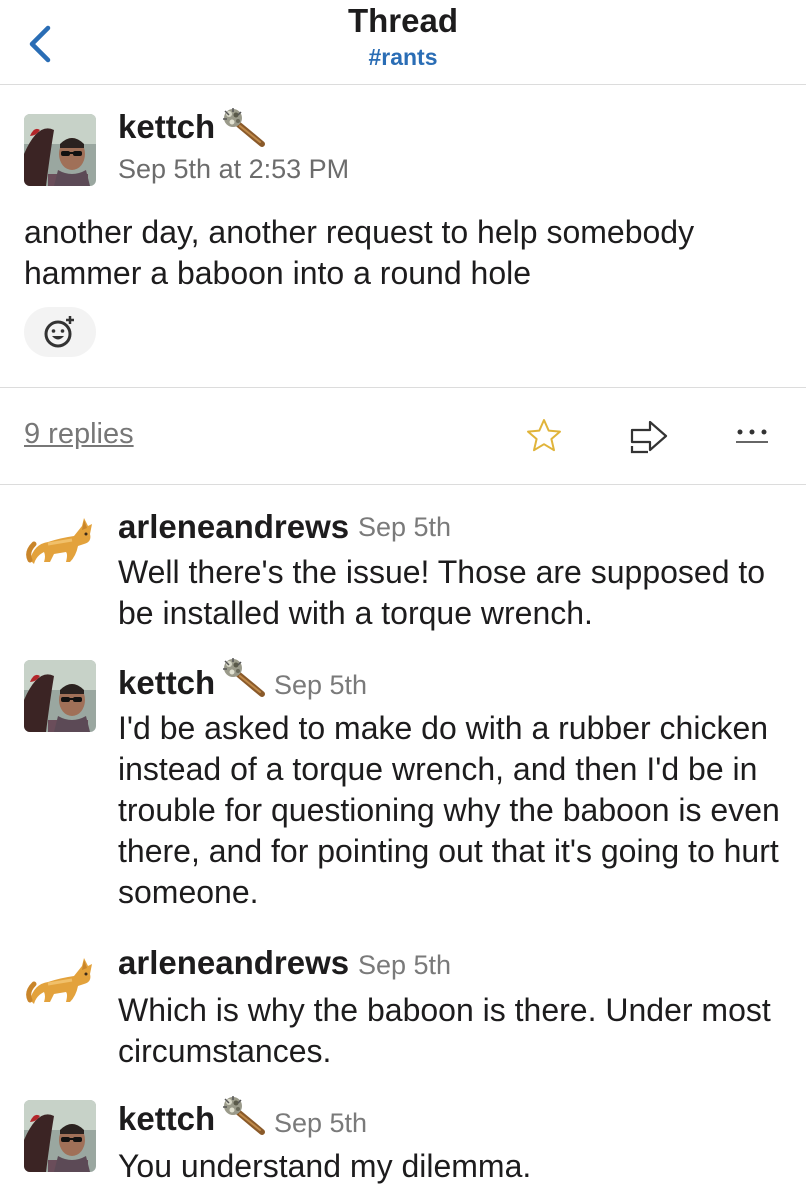 The image size is (806, 1200). Describe the element at coordinates (650, 436) in the screenshot. I see `share-icon` at that location.